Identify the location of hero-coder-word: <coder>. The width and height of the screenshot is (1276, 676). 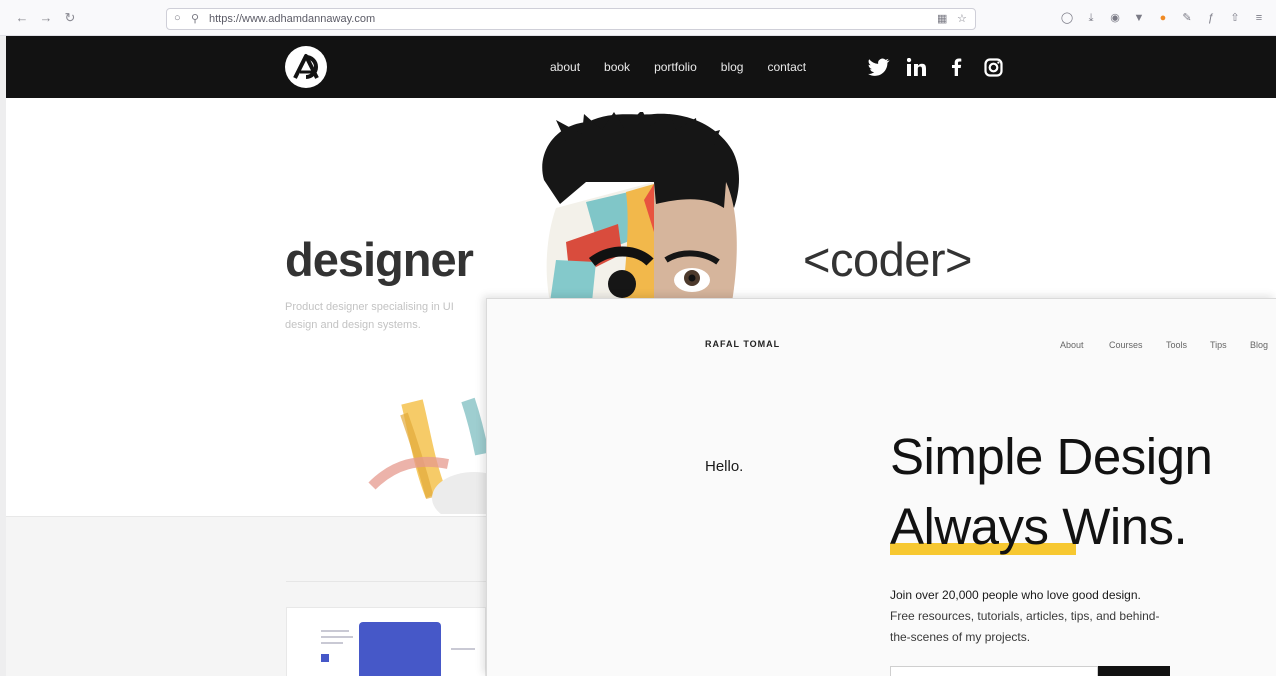
(887, 259).